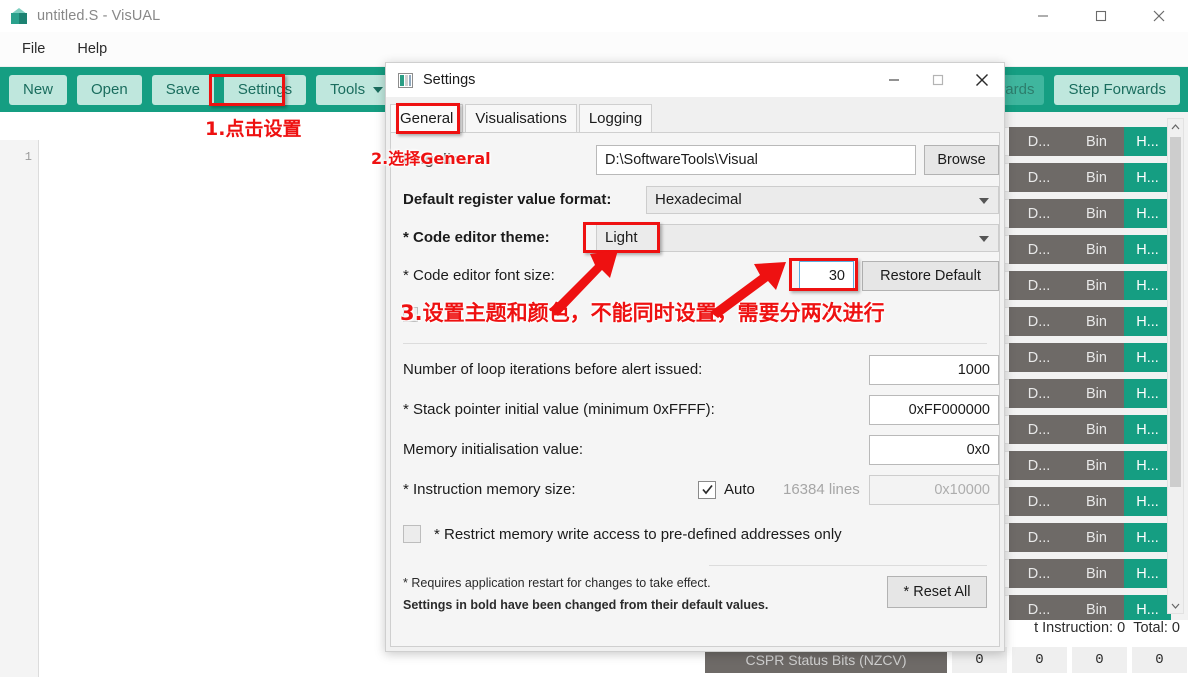 This screenshot has width=1188, height=677. I want to click on restore-default-button: Restore Default, so click(930, 275).